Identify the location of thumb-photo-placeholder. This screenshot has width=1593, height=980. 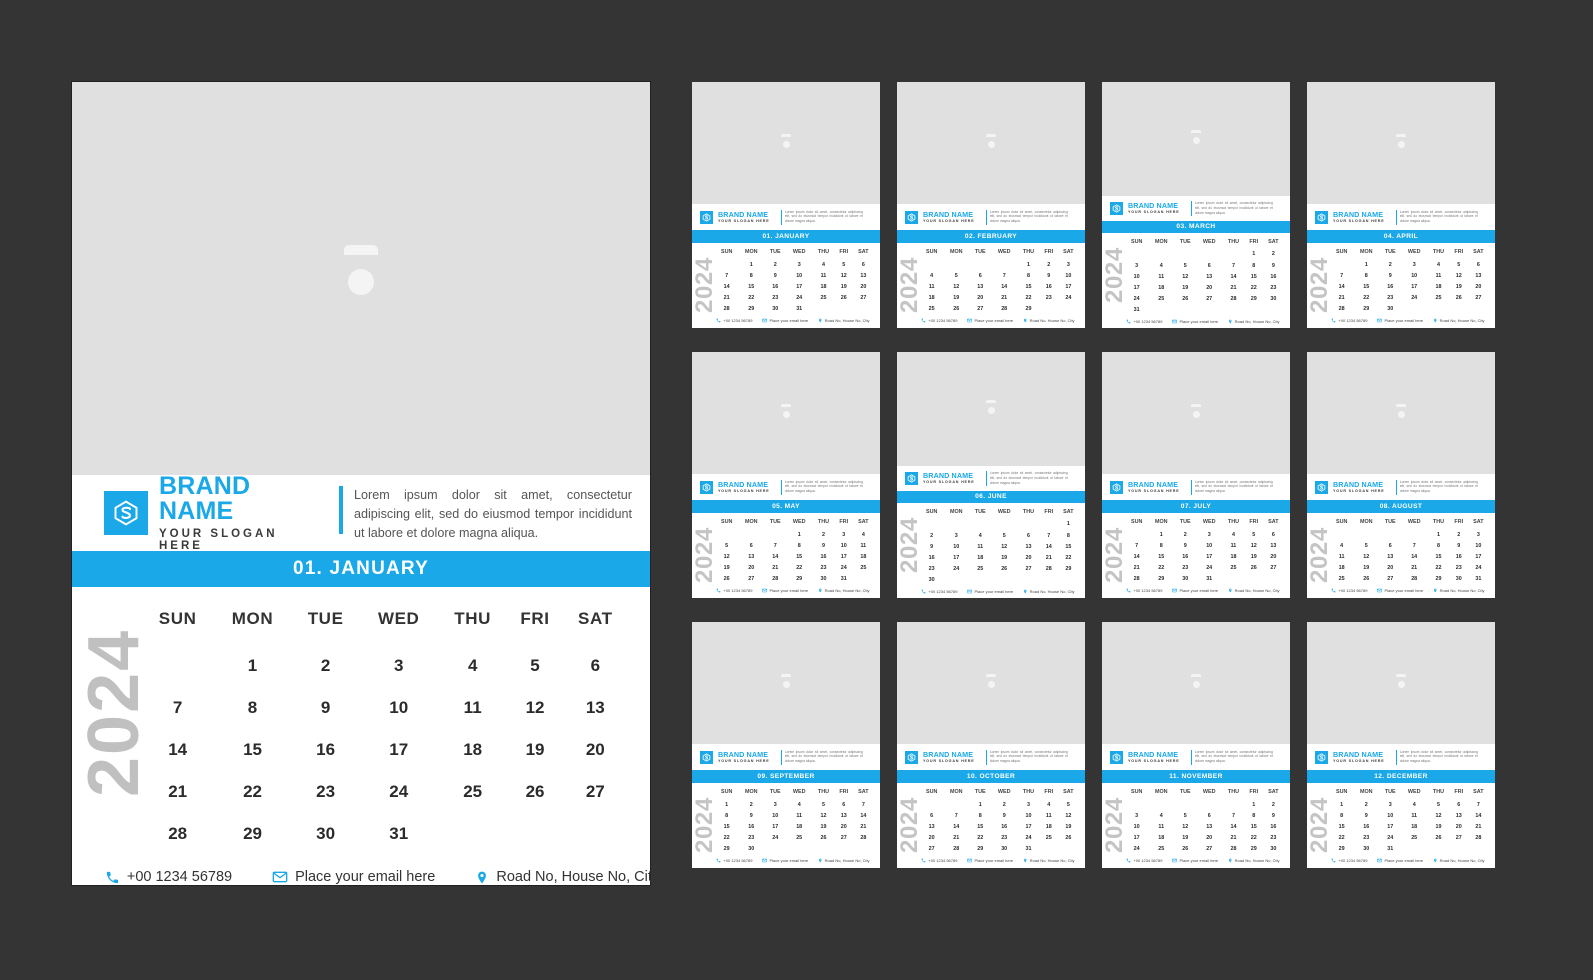
(786, 143).